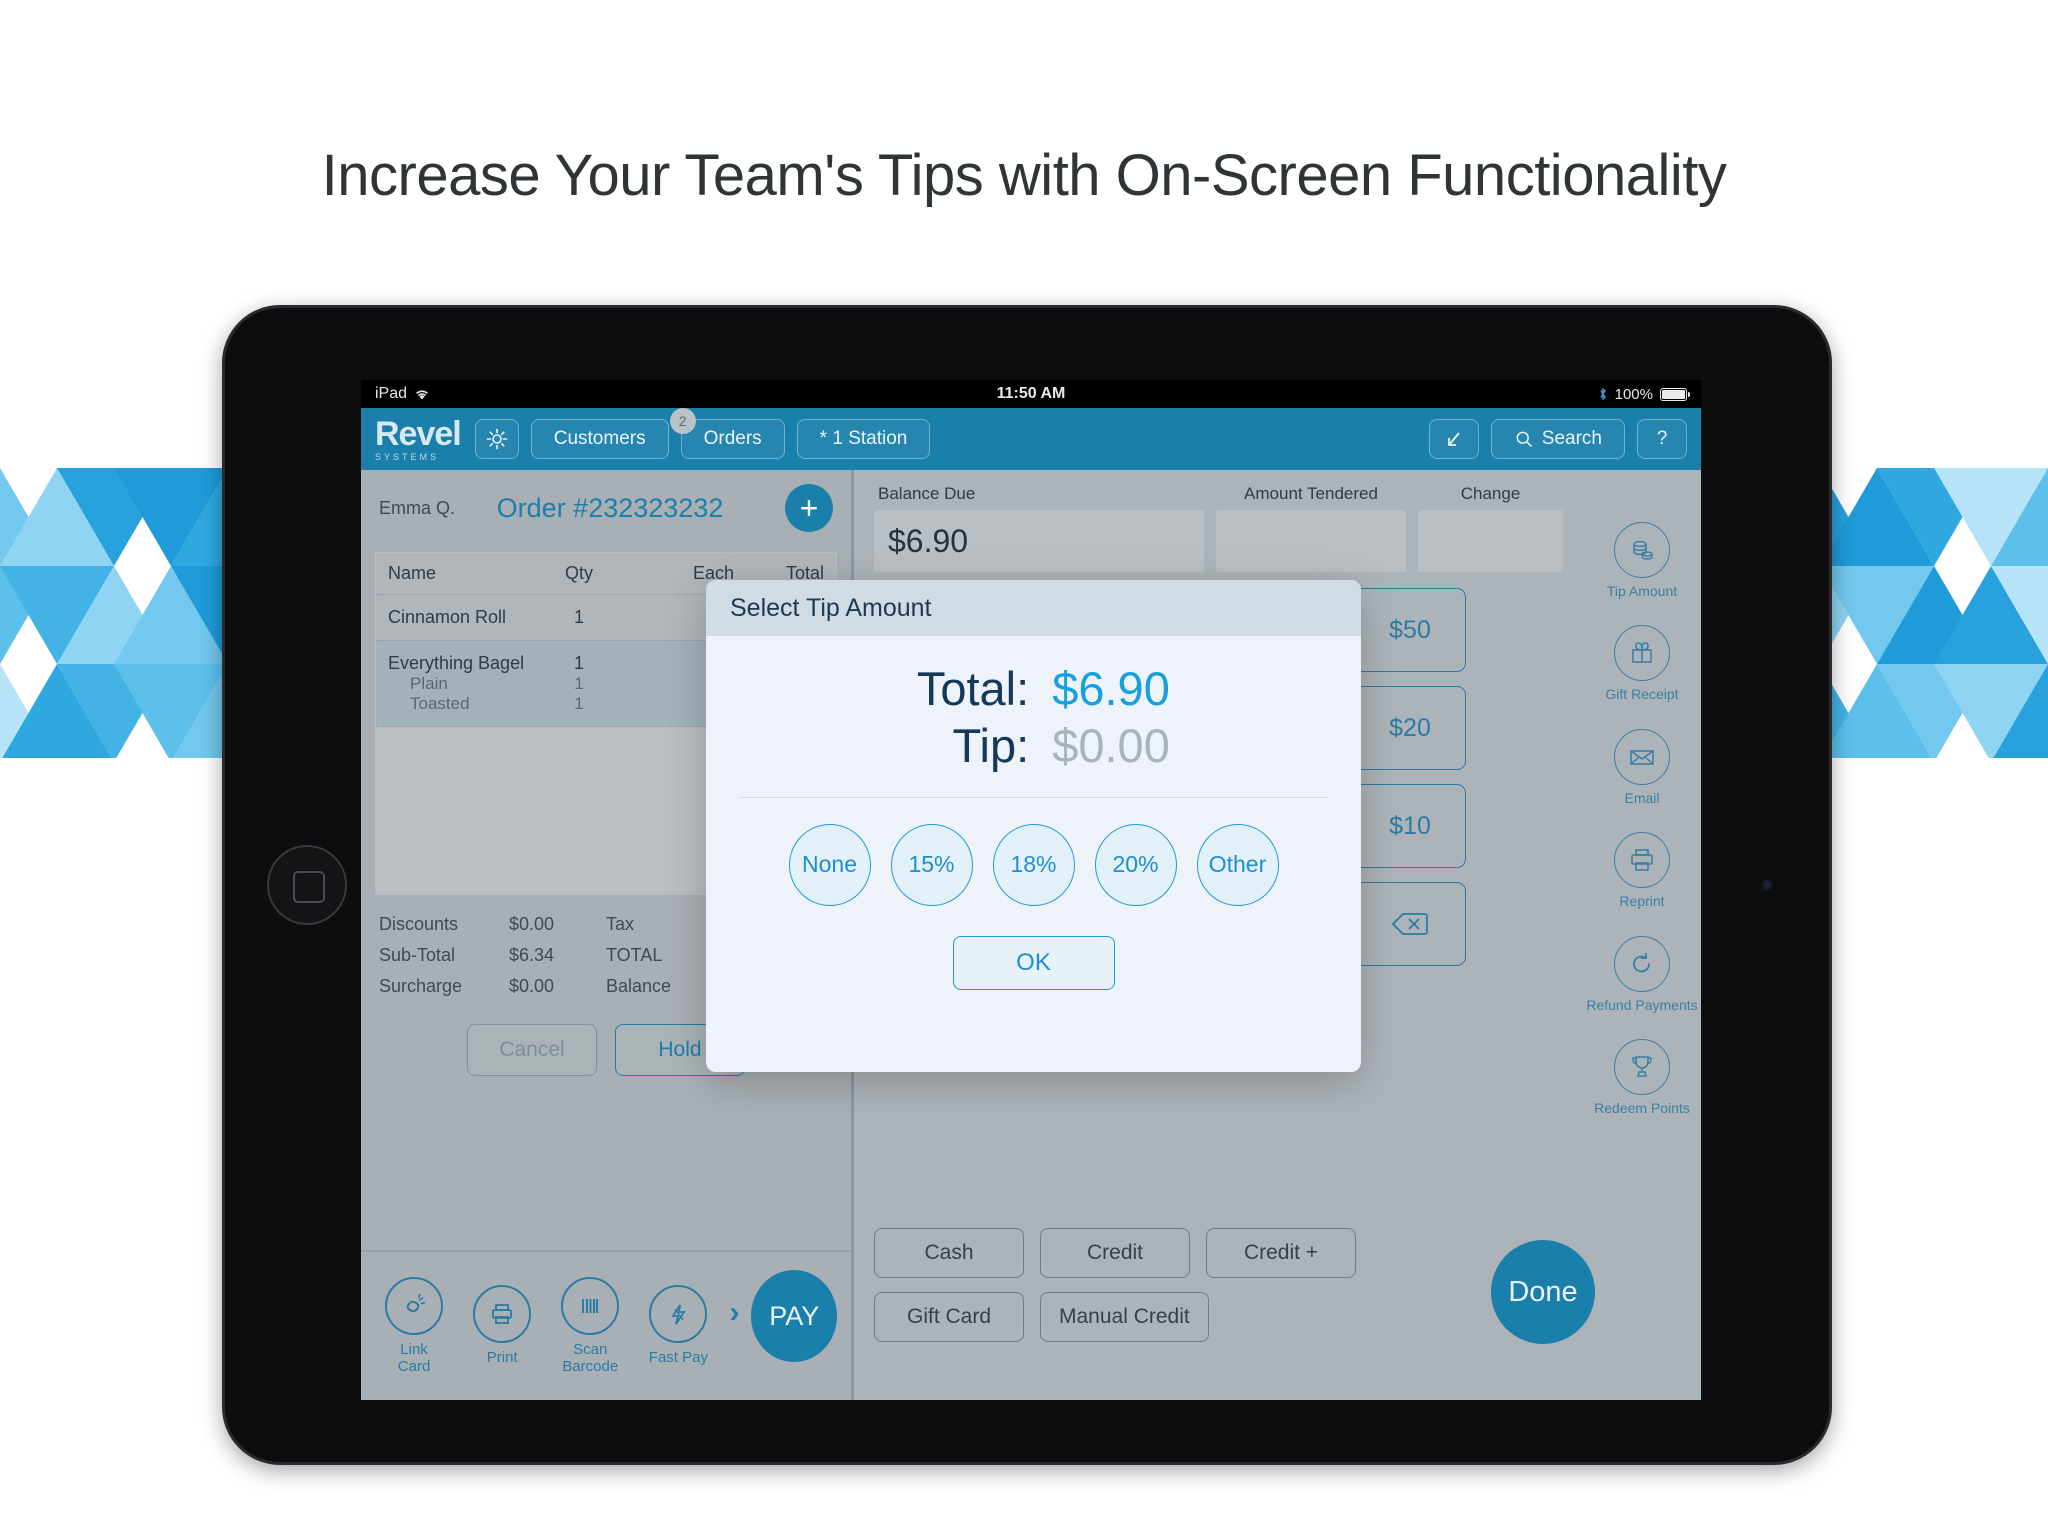 This screenshot has width=2048, height=1536. I want to click on add-item-label: +, so click(809, 508).